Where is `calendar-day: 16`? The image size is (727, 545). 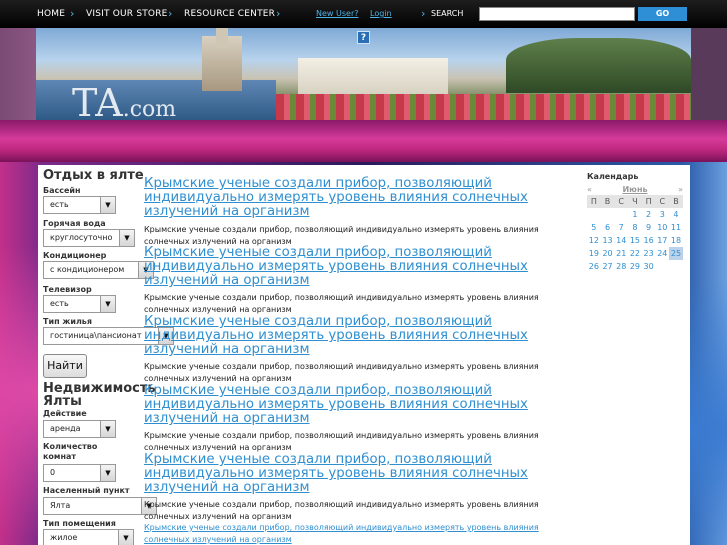
calendar-day: 16 is located at coordinates (649, 240).